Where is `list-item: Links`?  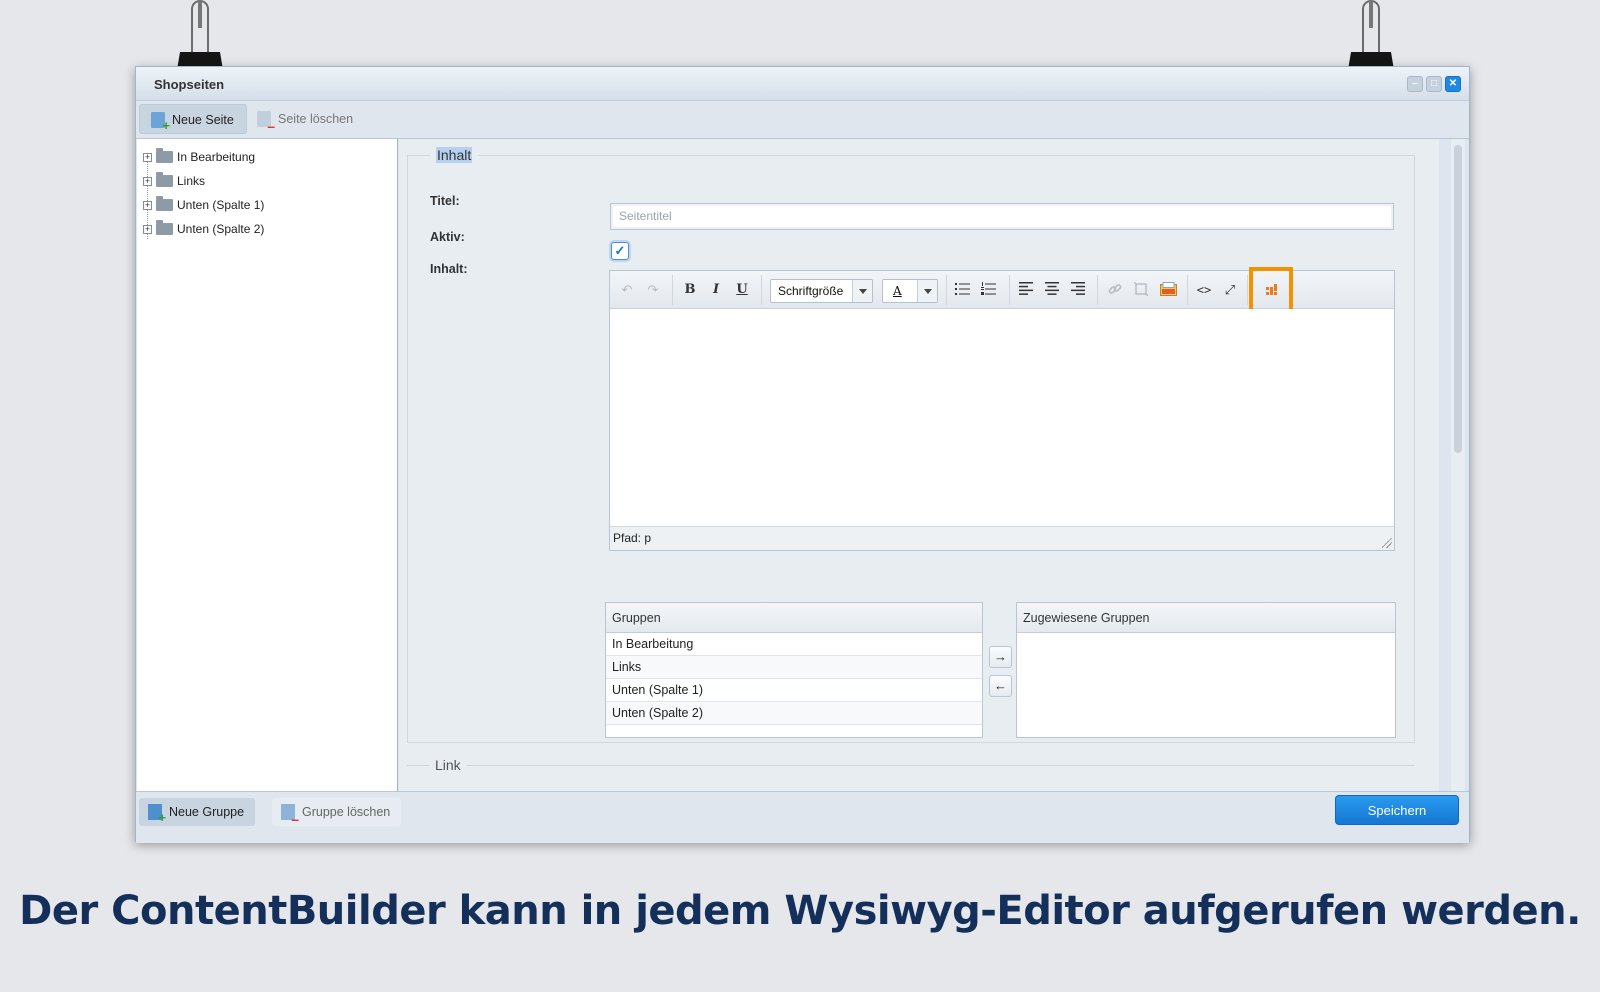
list-item: Links is located at coordinates (794, 667).